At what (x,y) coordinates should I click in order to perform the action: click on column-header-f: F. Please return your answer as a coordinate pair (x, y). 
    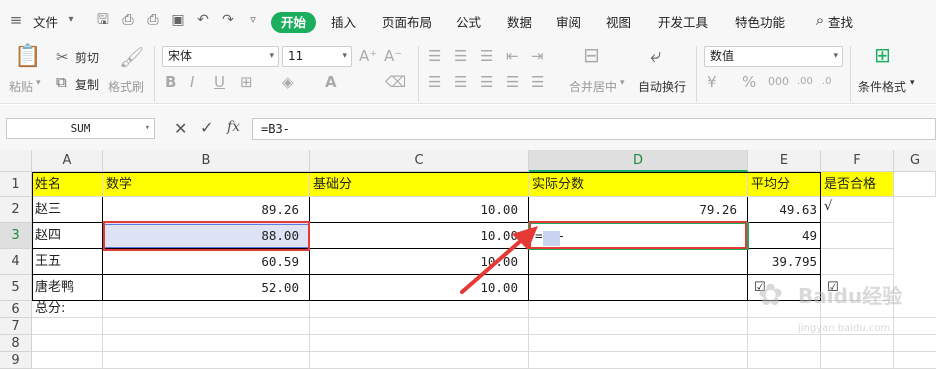
    Looking at the image, I should click on (857, 161).